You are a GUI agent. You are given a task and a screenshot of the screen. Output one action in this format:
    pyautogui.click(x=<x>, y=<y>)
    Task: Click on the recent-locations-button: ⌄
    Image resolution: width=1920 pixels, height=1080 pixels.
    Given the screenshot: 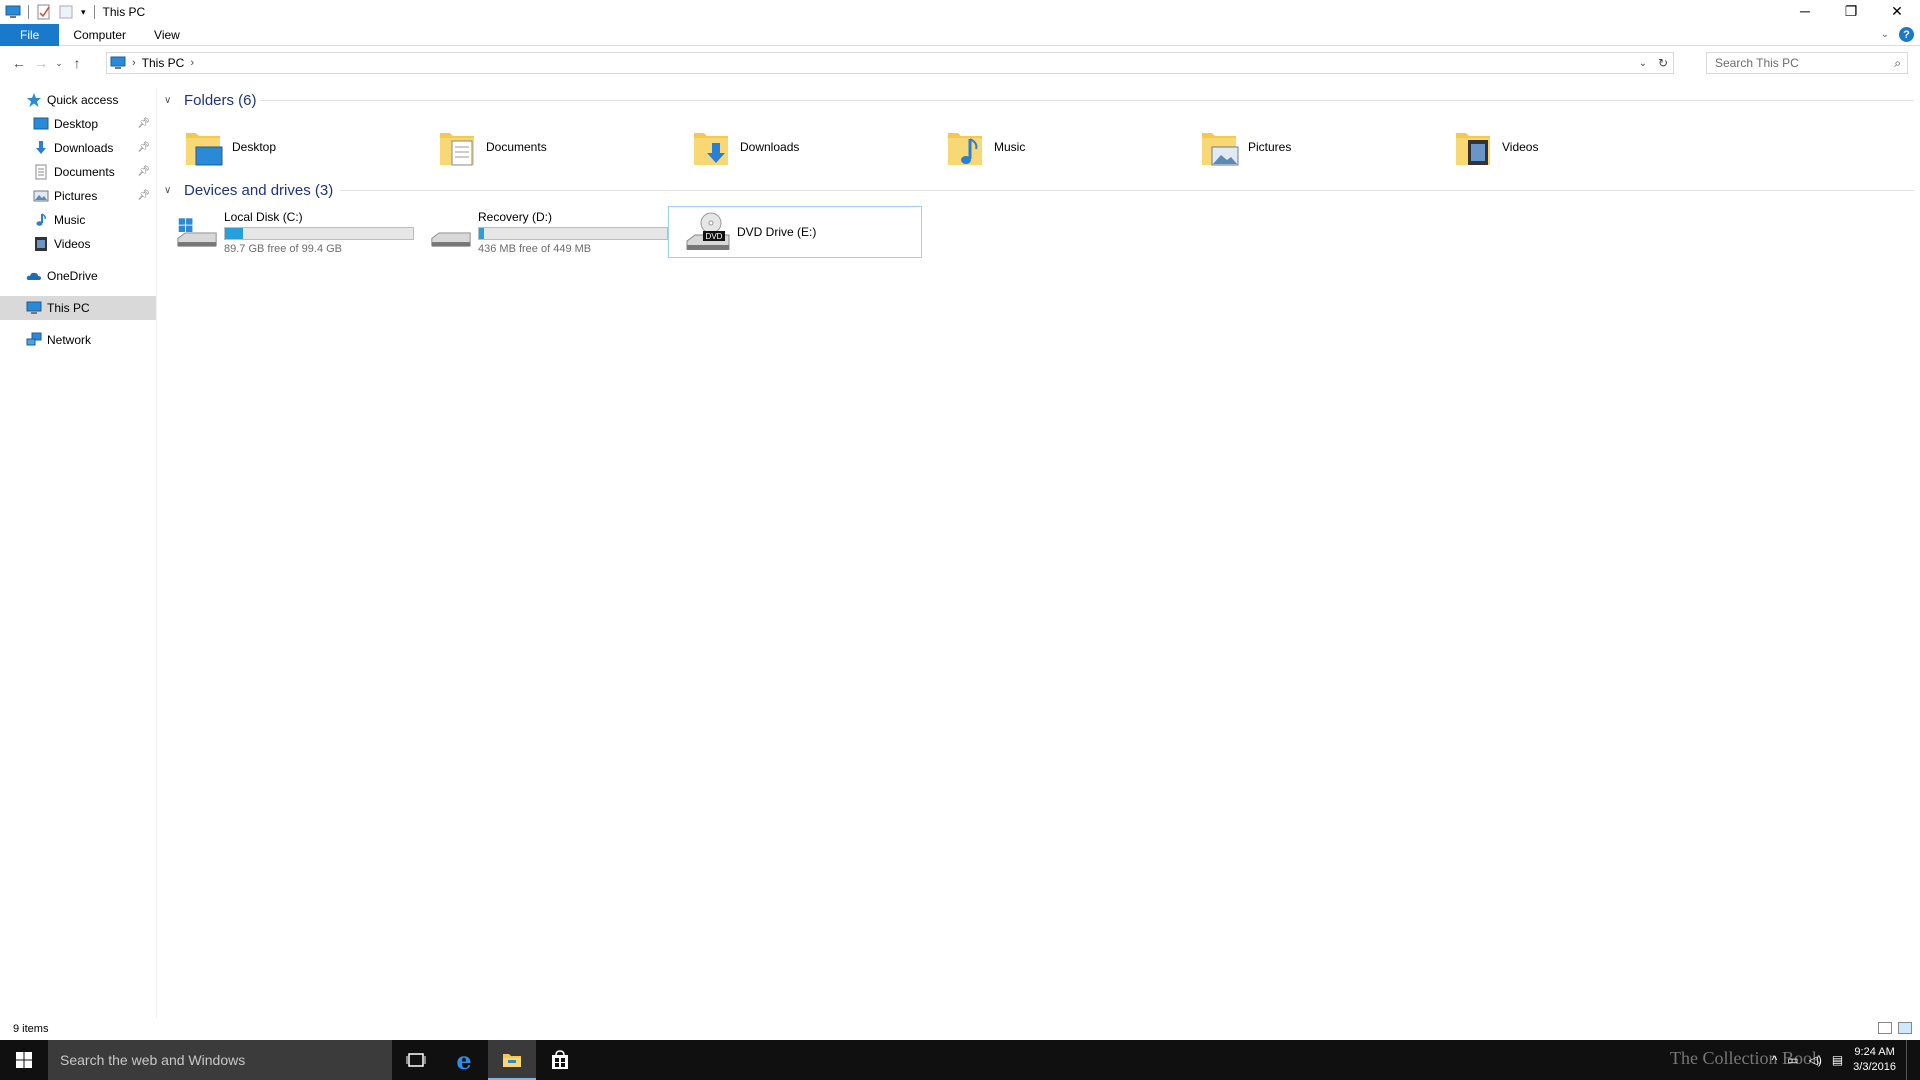 What is the action you would take?
    pyautogui.click(x=59, y=63)
    